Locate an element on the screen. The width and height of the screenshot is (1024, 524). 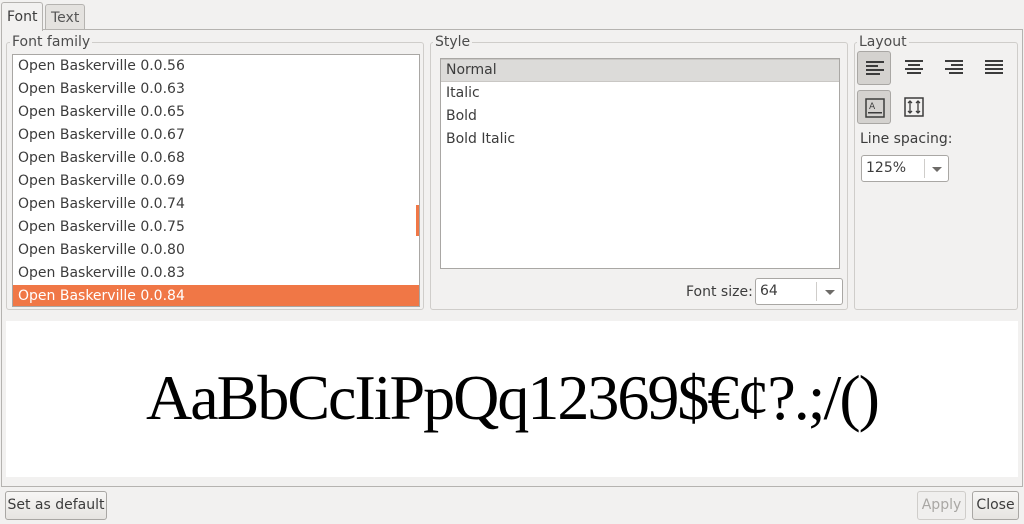
style-item-selected: Normal is located at coordinates (640, 70).